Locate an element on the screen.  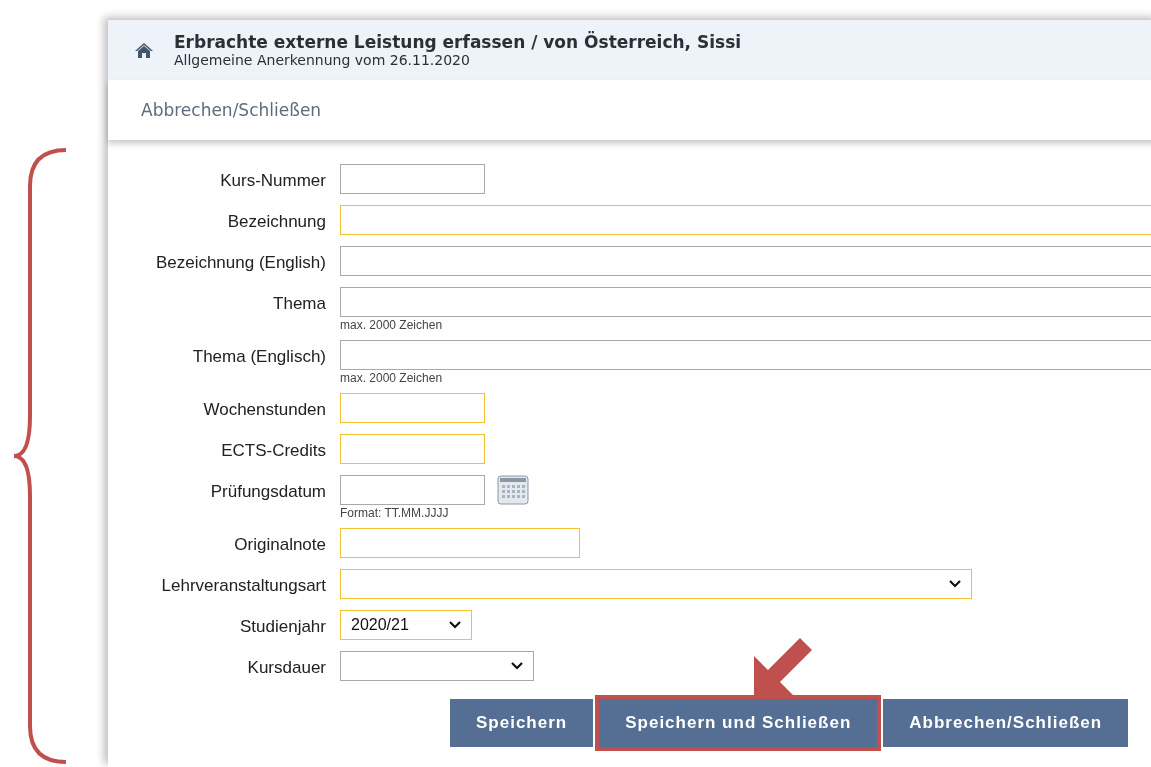
calendar-icon is located at coordinates (513, 490).